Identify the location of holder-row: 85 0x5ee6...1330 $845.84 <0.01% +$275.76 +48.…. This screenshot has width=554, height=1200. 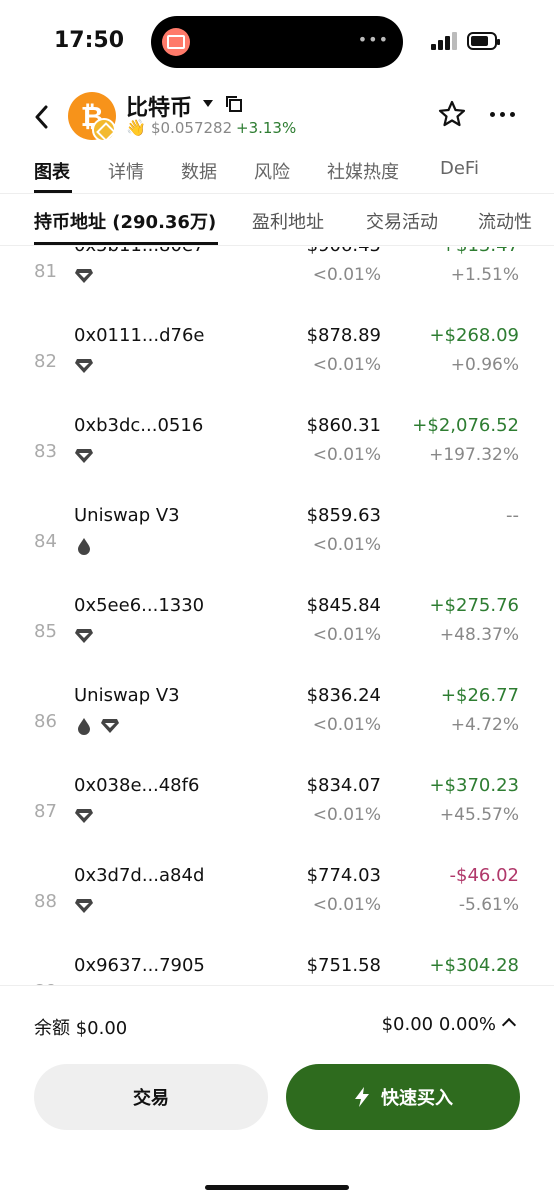
(277, 632).